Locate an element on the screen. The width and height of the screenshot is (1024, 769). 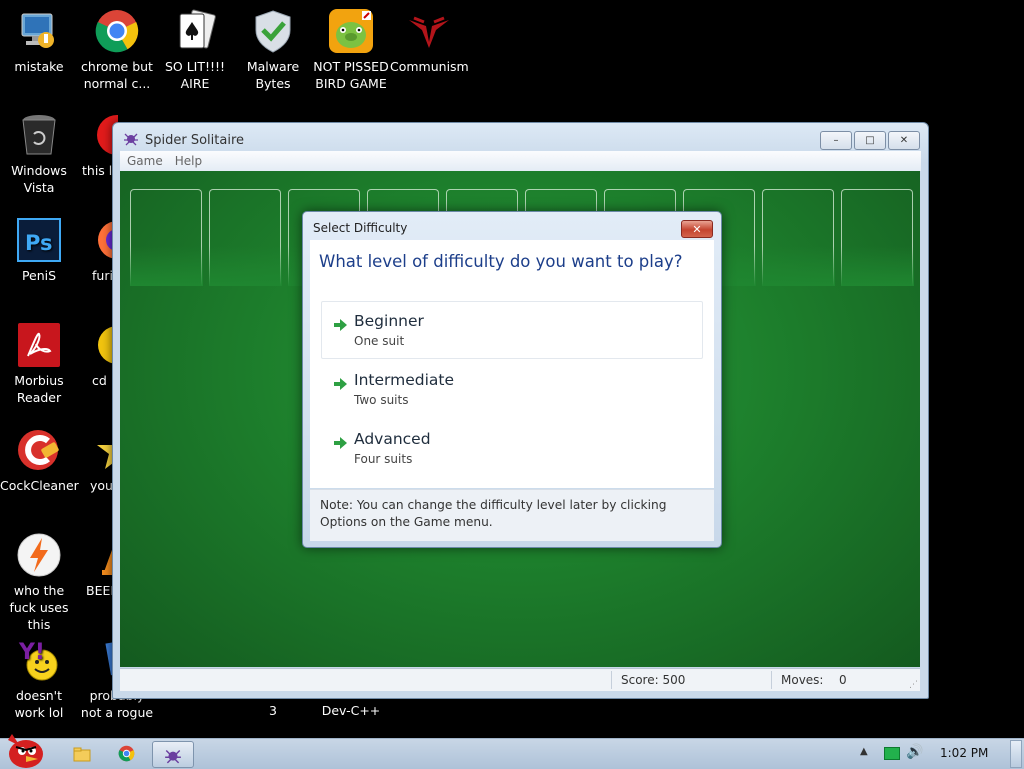
maximize-button: □ is located at coordinates (870, 140).